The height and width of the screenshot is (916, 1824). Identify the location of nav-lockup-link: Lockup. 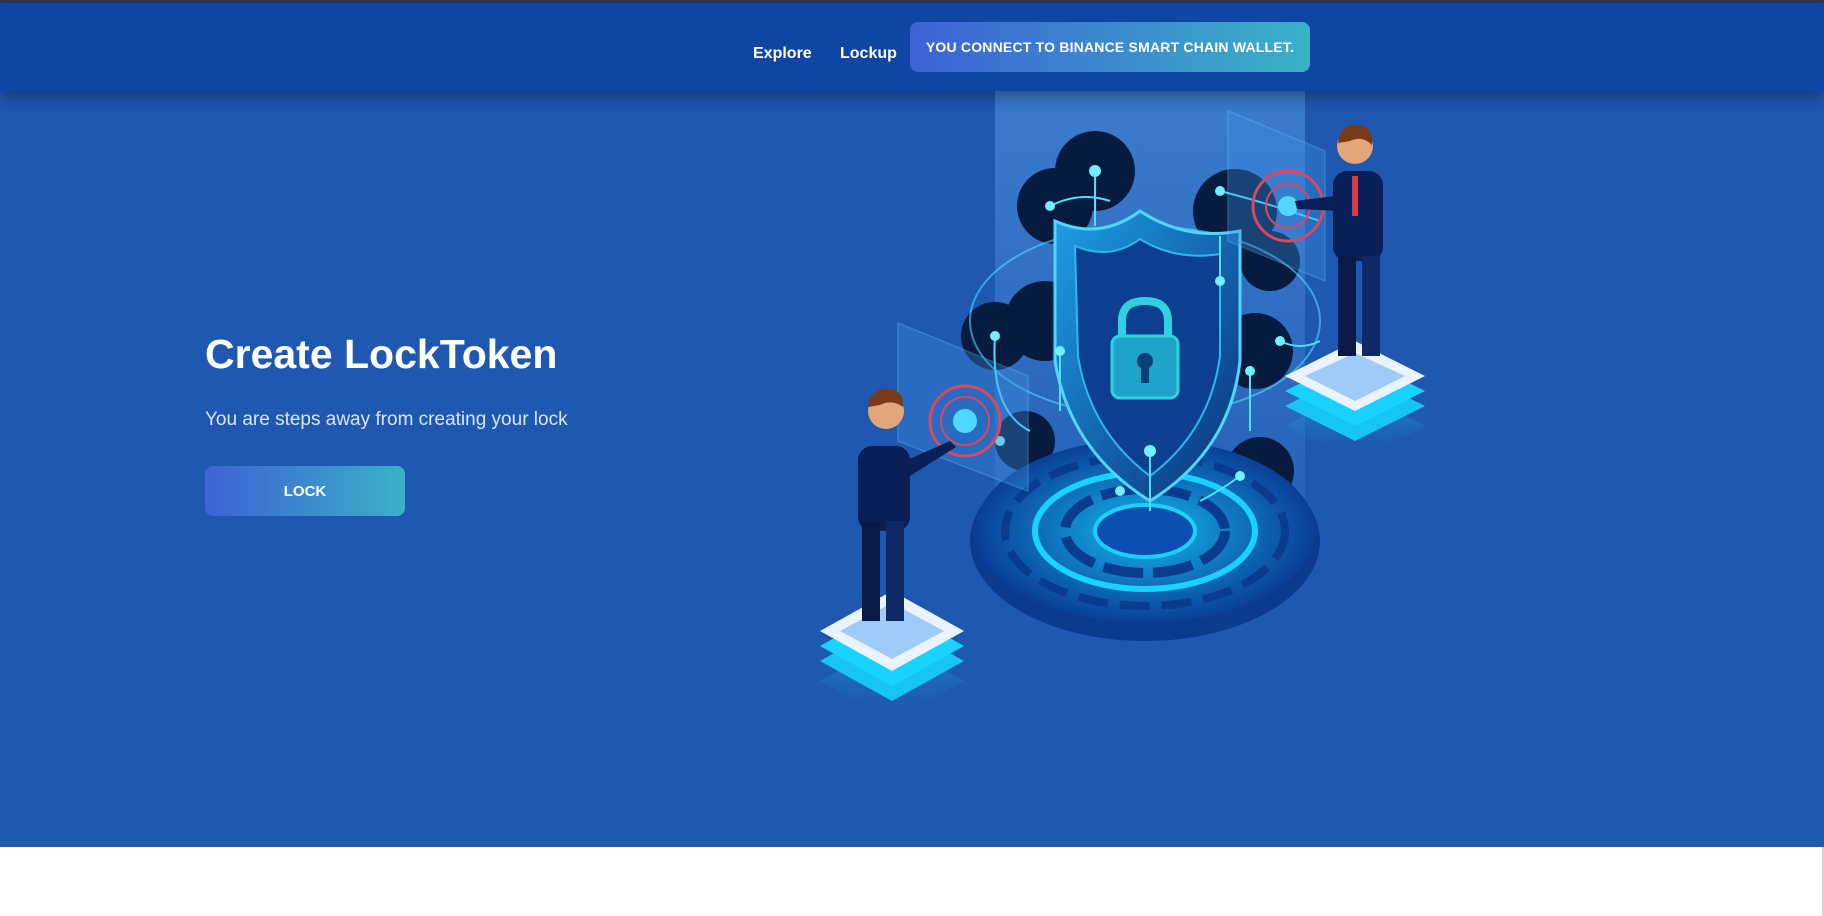
(868, 54).